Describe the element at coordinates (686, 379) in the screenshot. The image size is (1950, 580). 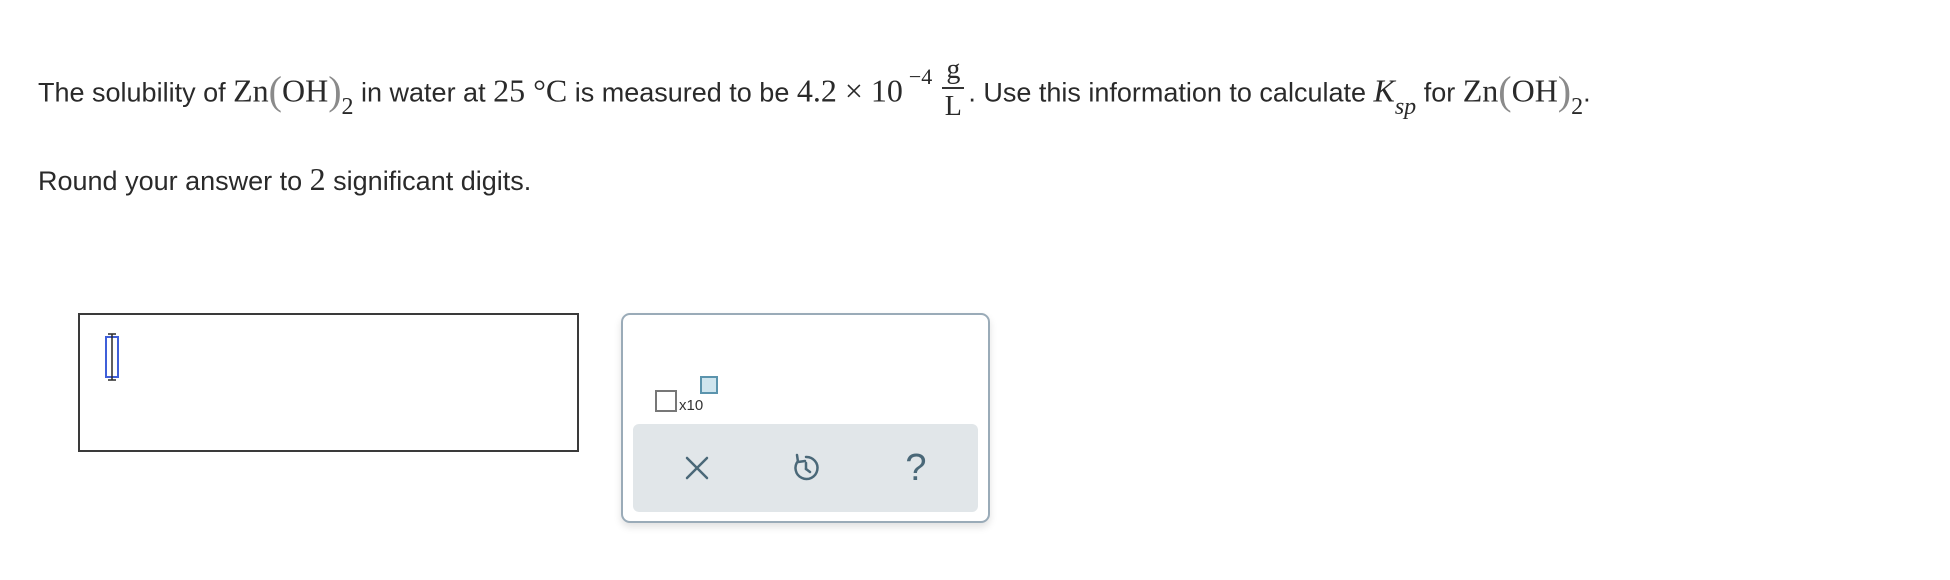
I see `scientific-notation-button: x10` at that location.